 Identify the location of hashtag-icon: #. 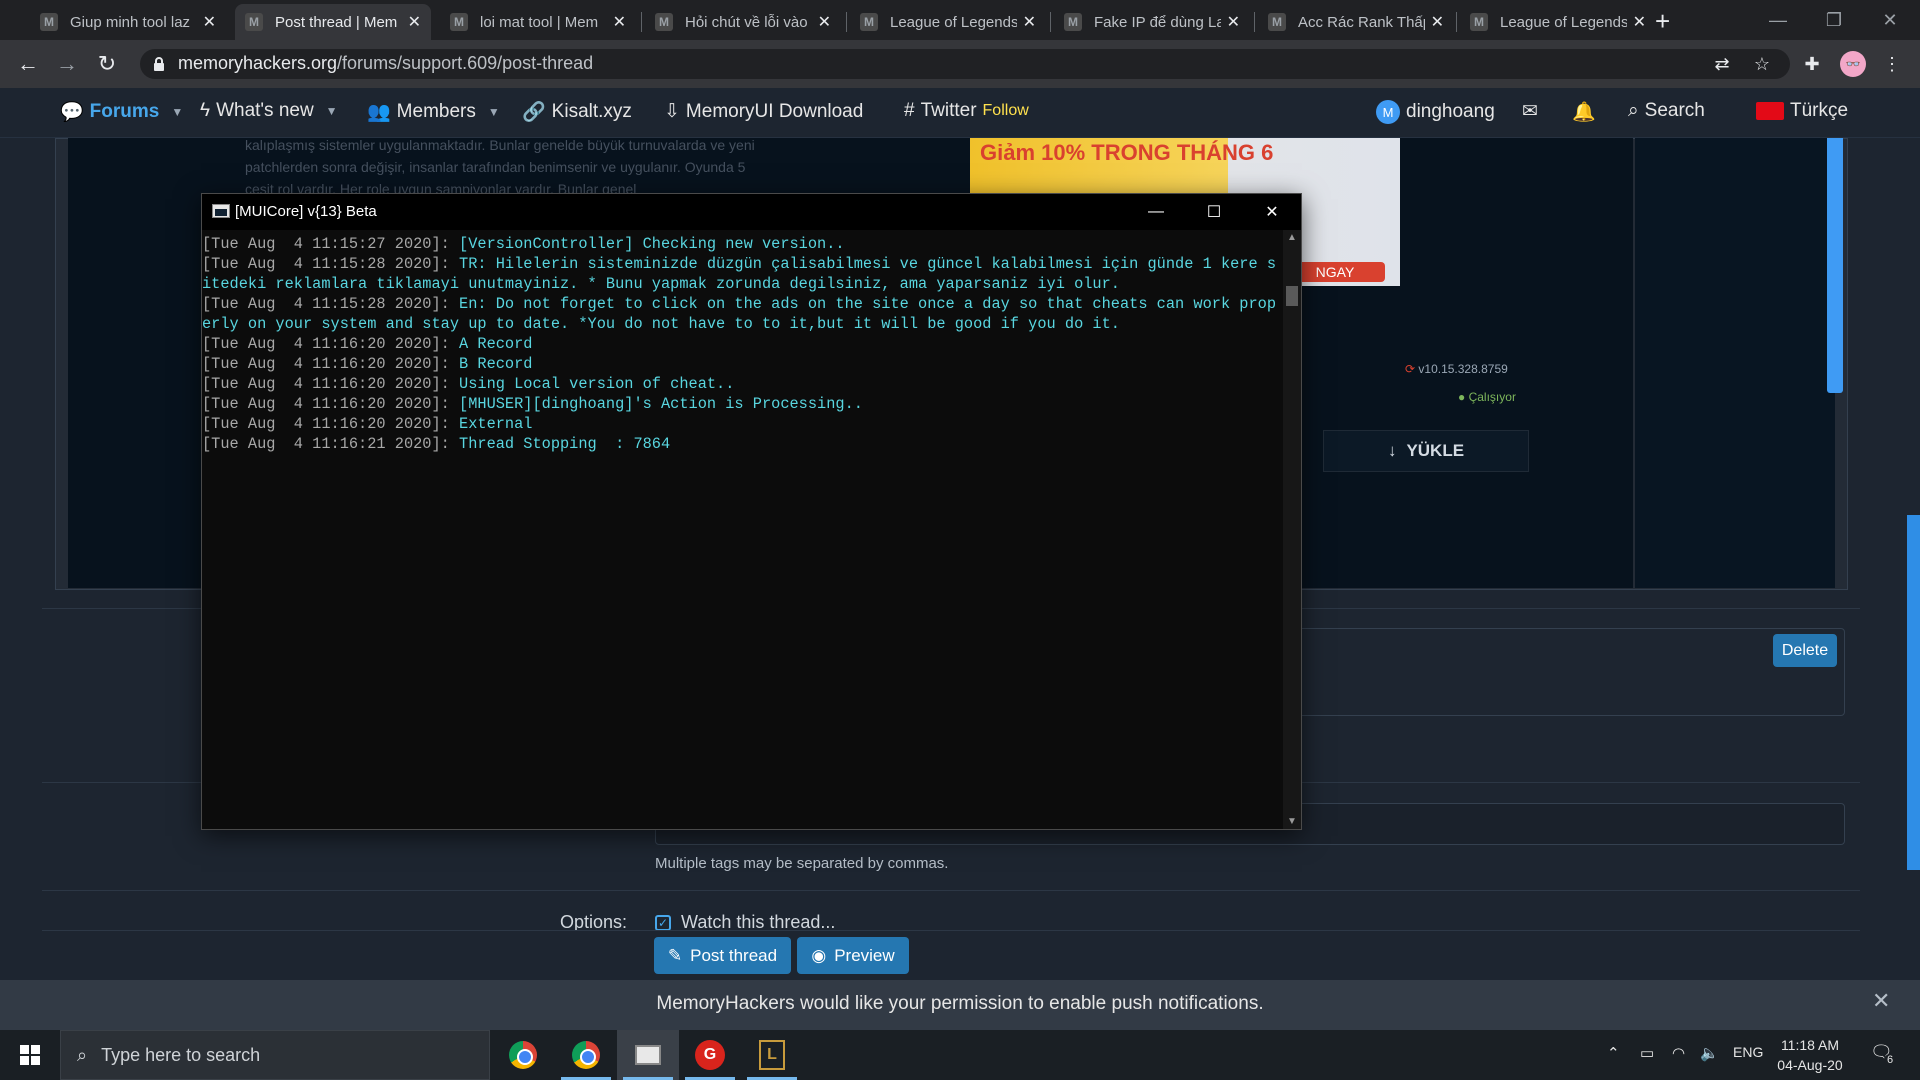
(909, 110).